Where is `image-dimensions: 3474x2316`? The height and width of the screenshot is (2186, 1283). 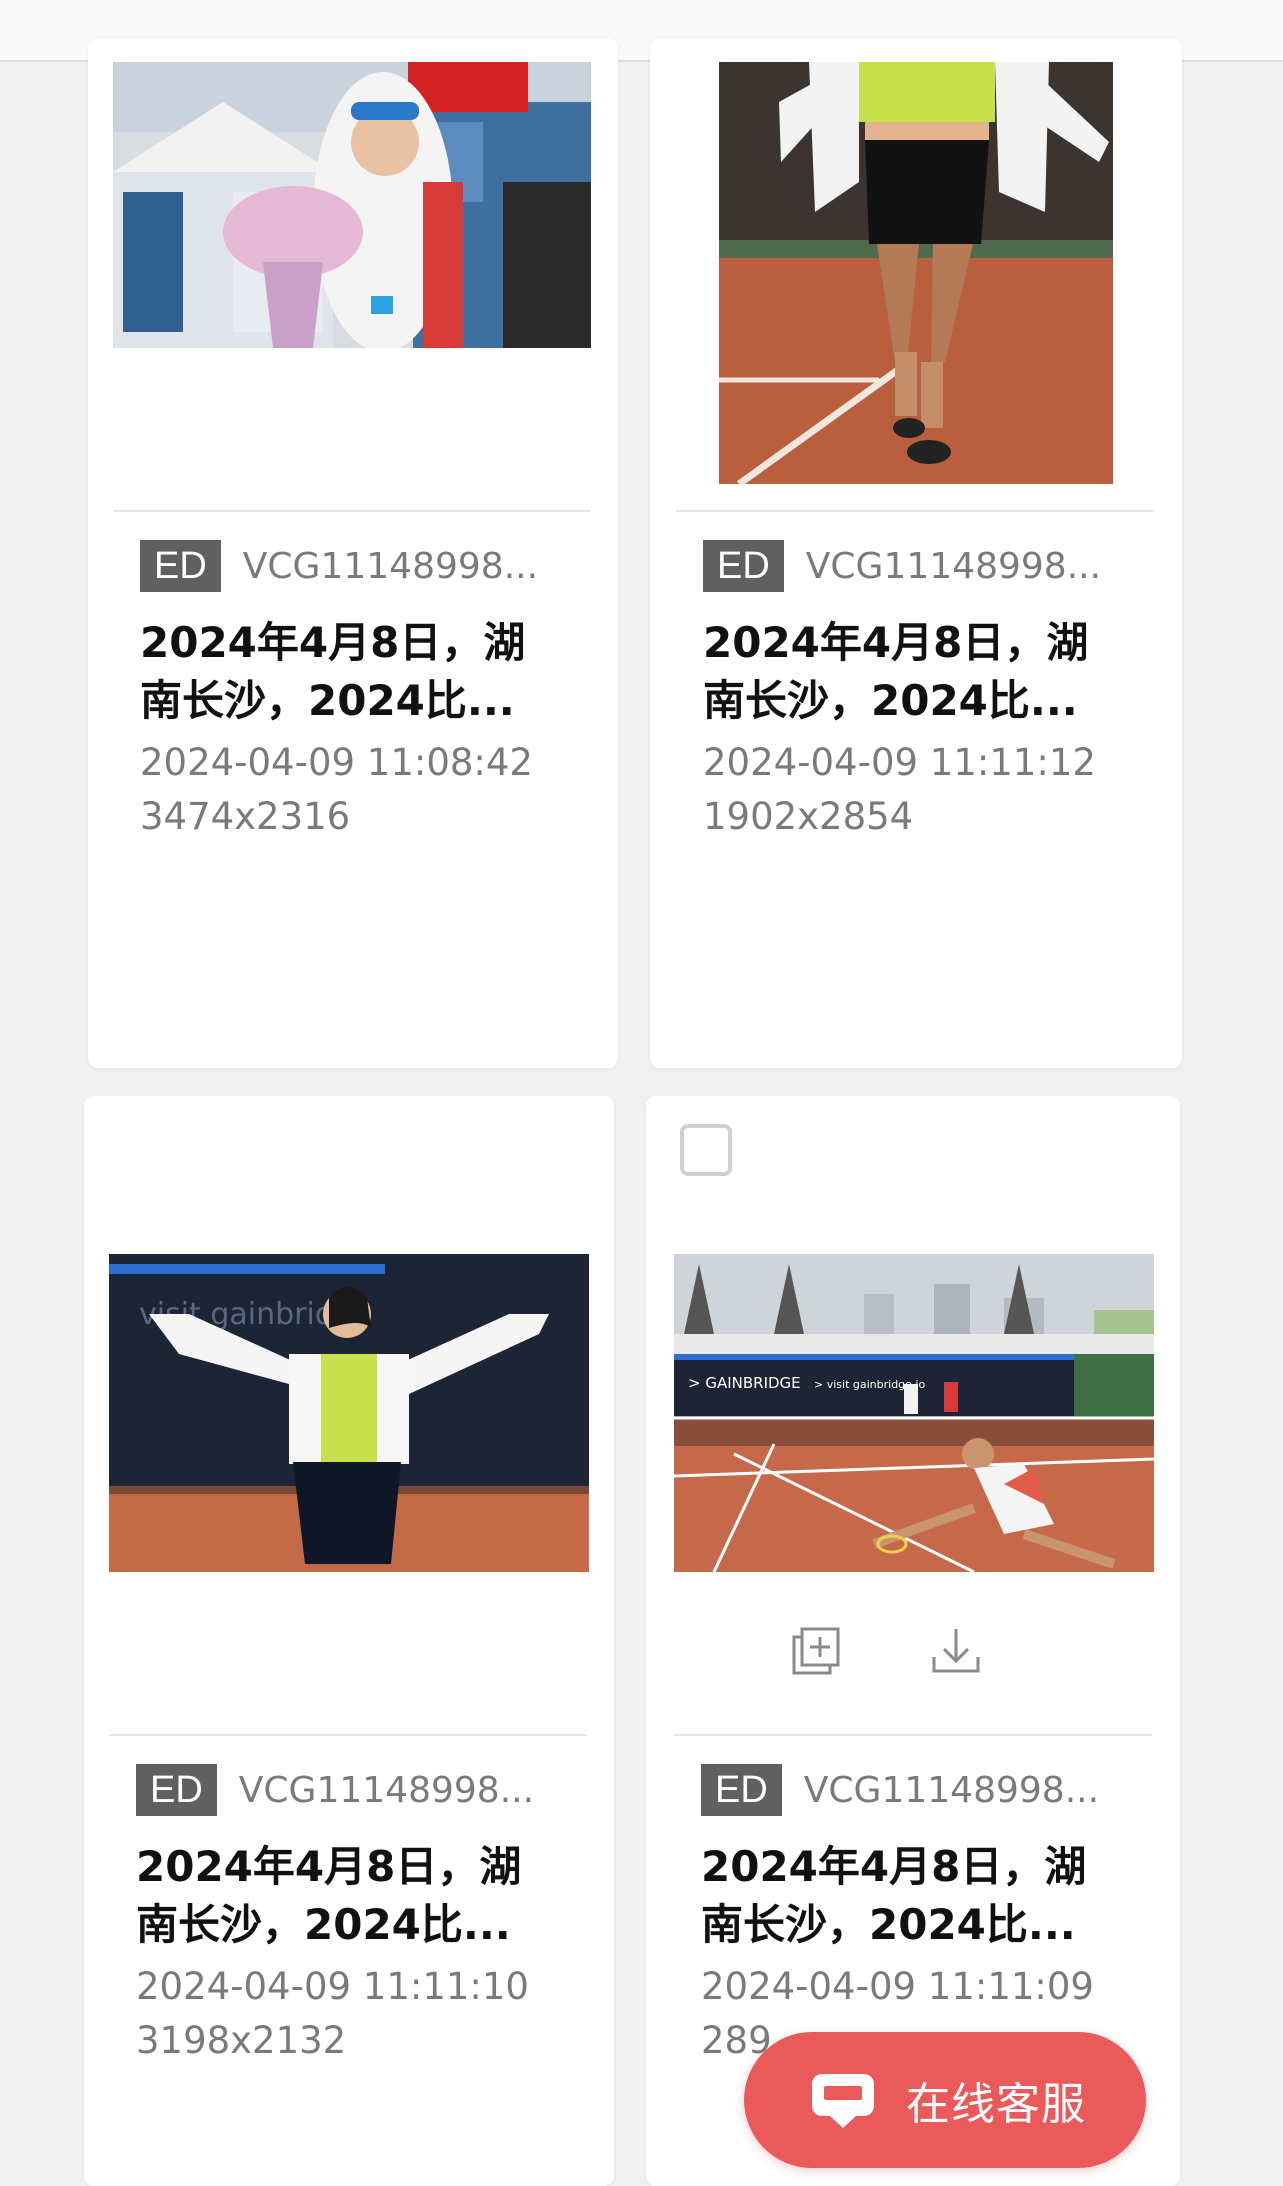
image-dimensions: 3474x2316 is located at coordinates (245, 816).